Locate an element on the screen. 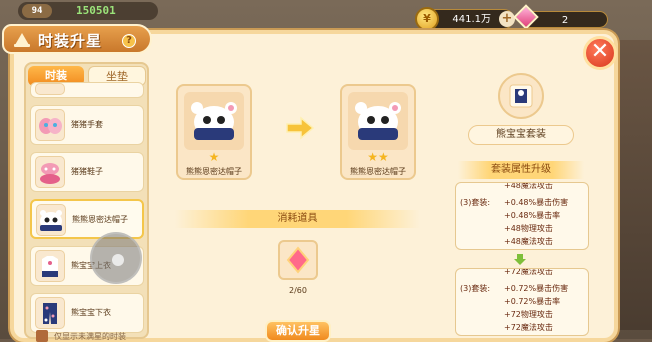  item-name: 熊熊恩密达帽子 is located at coordinates (100, 219).